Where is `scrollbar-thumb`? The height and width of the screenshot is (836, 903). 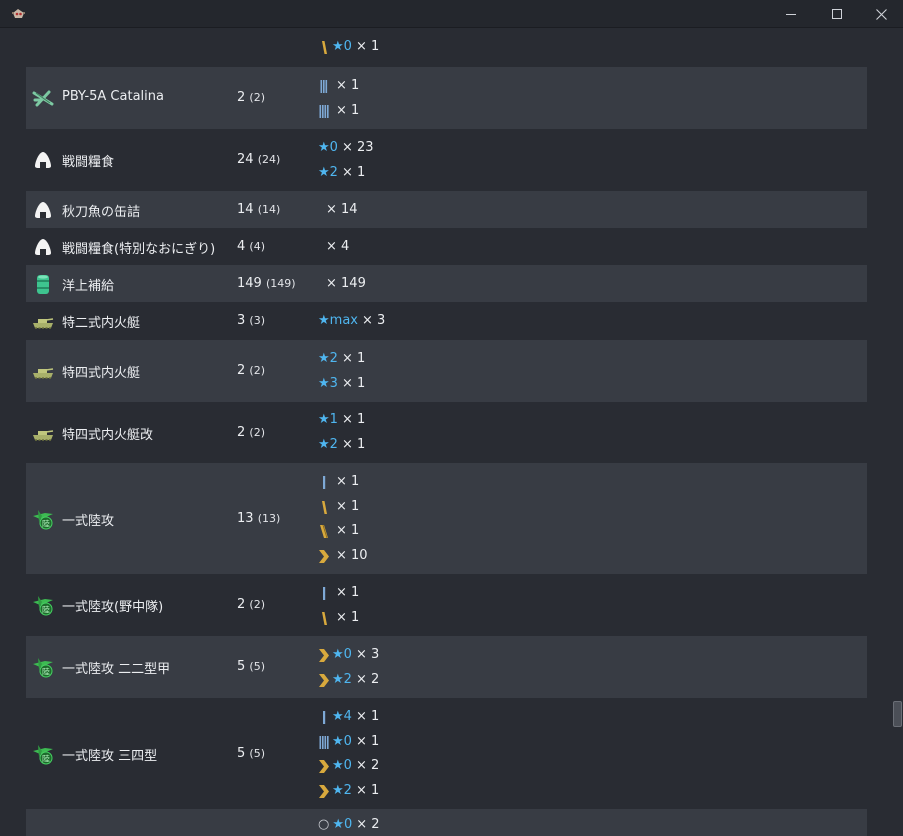 scrollbar-thumb is located at coordinates (897, 714).